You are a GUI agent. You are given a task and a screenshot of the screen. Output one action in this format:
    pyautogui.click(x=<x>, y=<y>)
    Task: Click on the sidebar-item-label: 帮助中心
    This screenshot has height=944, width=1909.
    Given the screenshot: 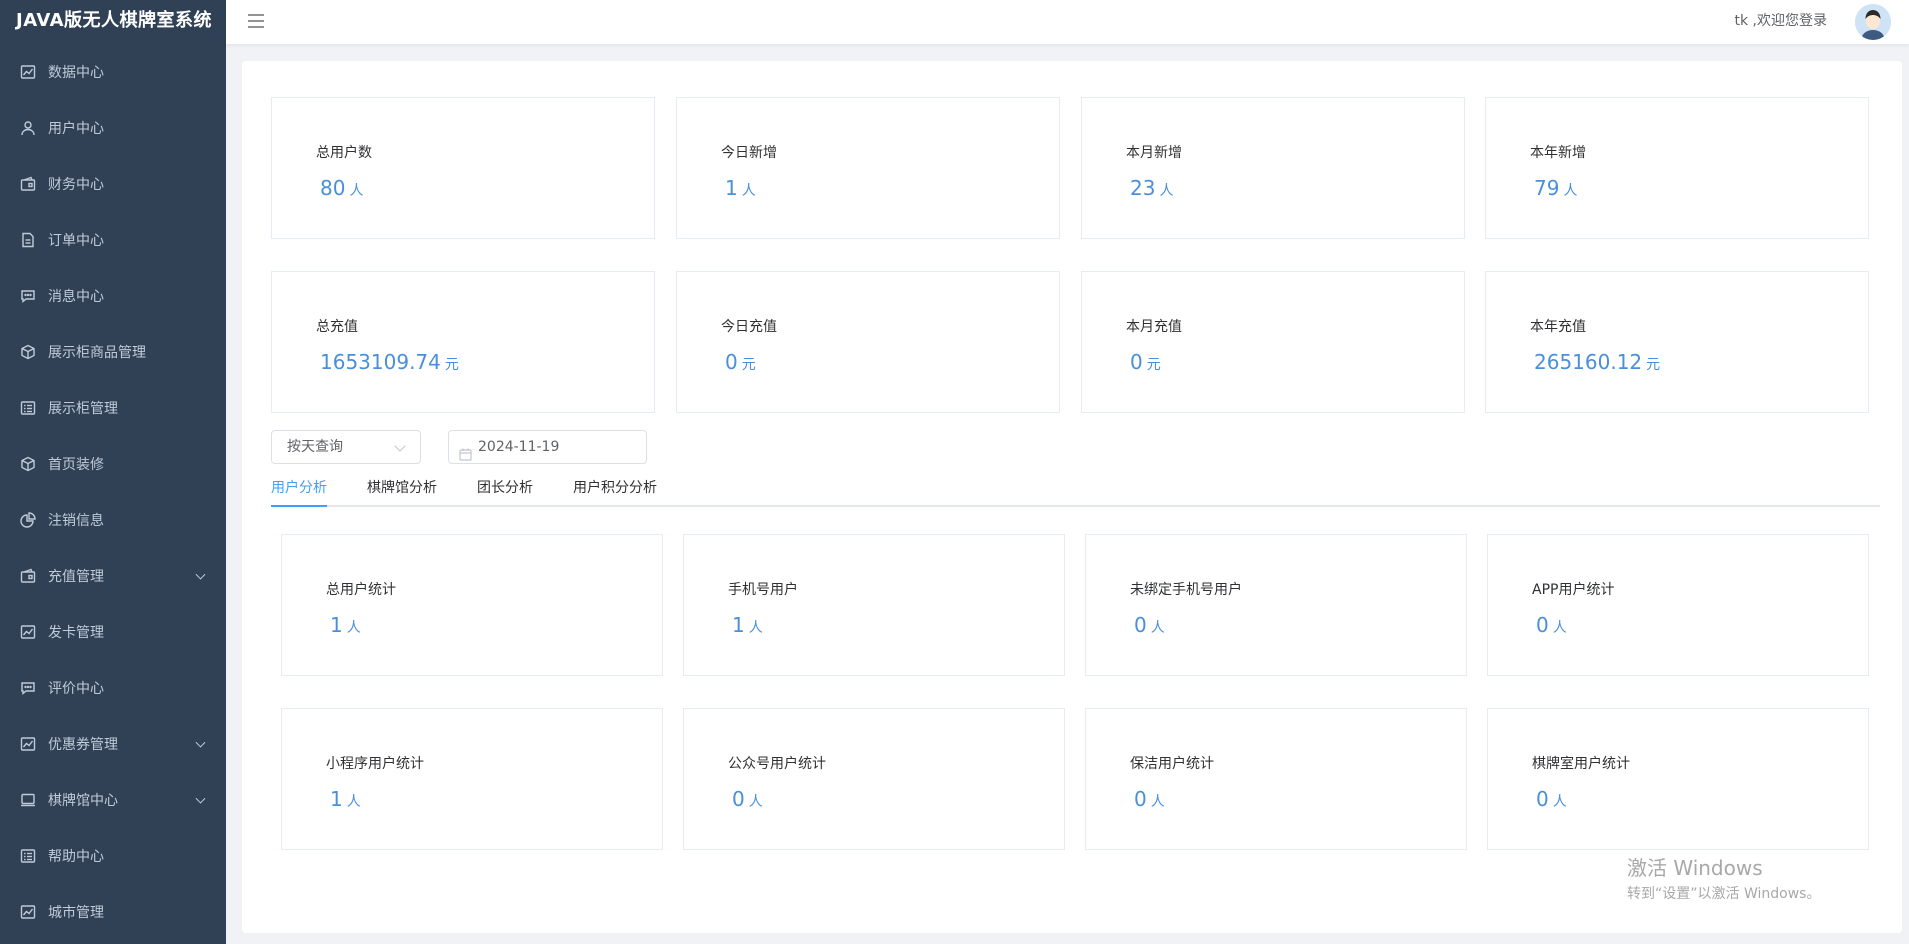 What is the action you would take?
    pyautogui.click(x=76, y=857)
    